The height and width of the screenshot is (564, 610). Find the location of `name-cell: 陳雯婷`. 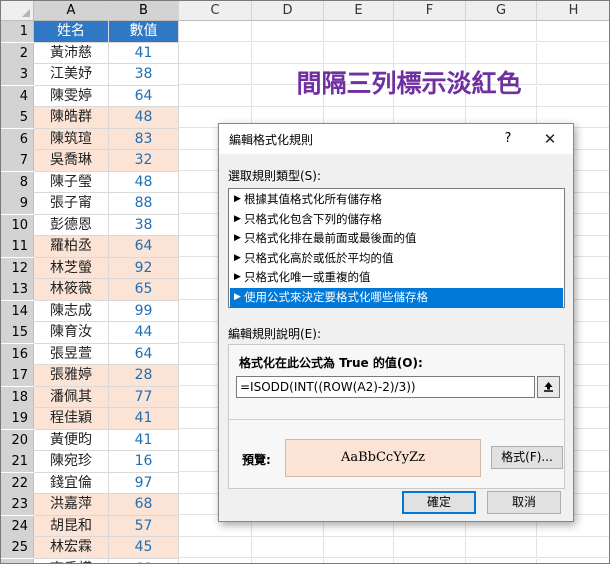

name-cell: 陳雯婷 is located at coordinates (71, 96).